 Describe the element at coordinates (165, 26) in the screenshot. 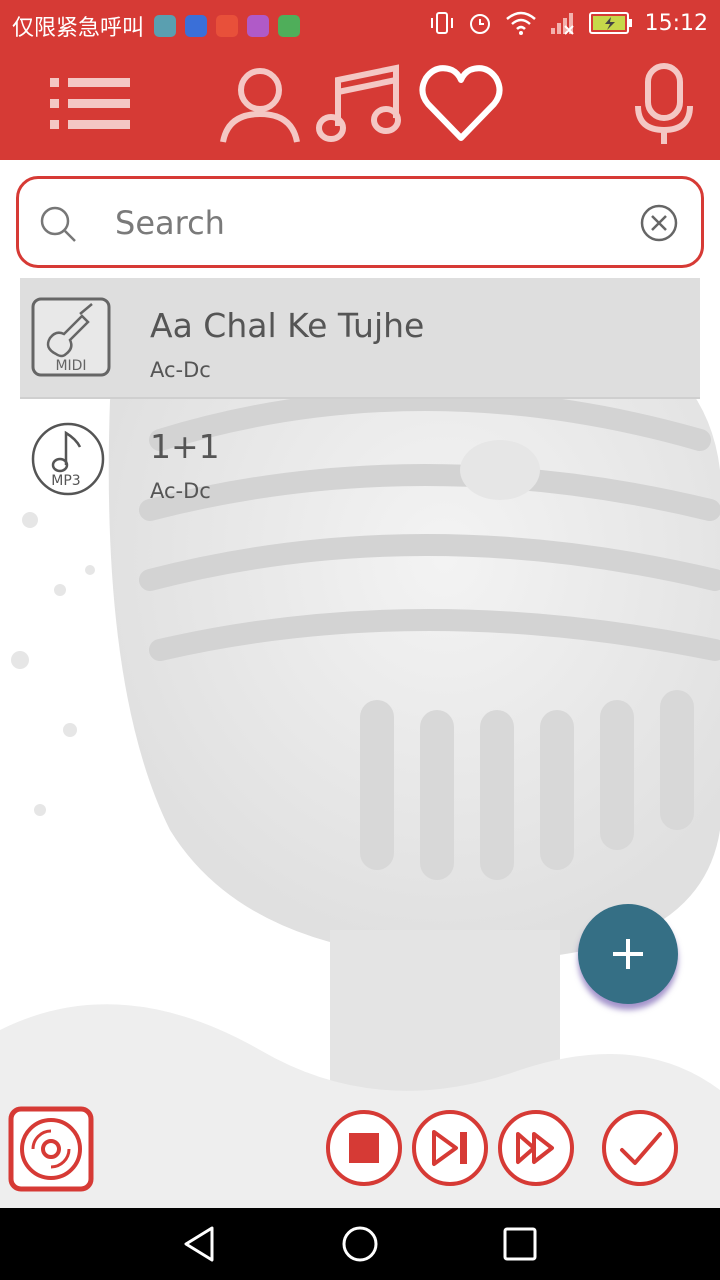

I see `gallery-app-icon` at that location.